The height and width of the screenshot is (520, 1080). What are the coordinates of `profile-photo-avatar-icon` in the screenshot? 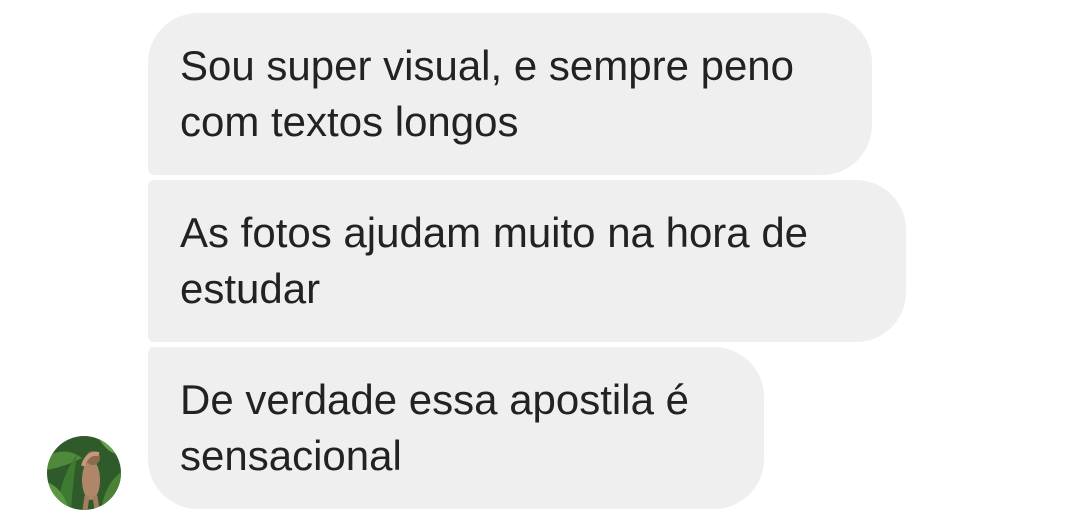 It's located at (84, 473).